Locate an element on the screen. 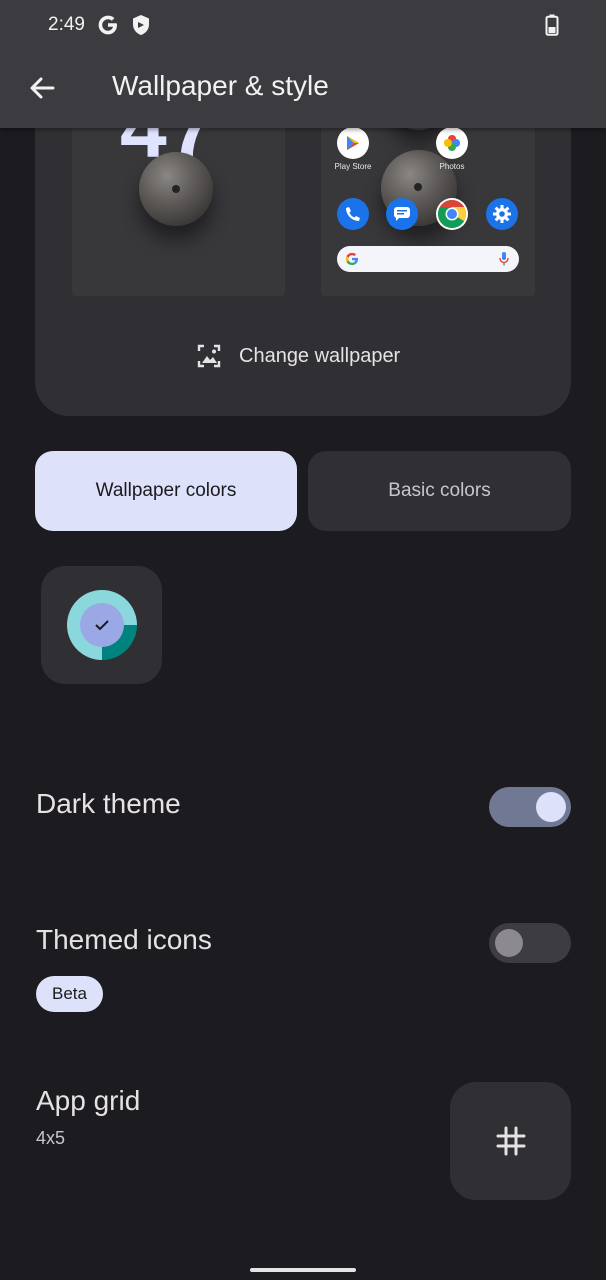  tab-basic-colors: Basic colors is located at coordinates (439, 491).